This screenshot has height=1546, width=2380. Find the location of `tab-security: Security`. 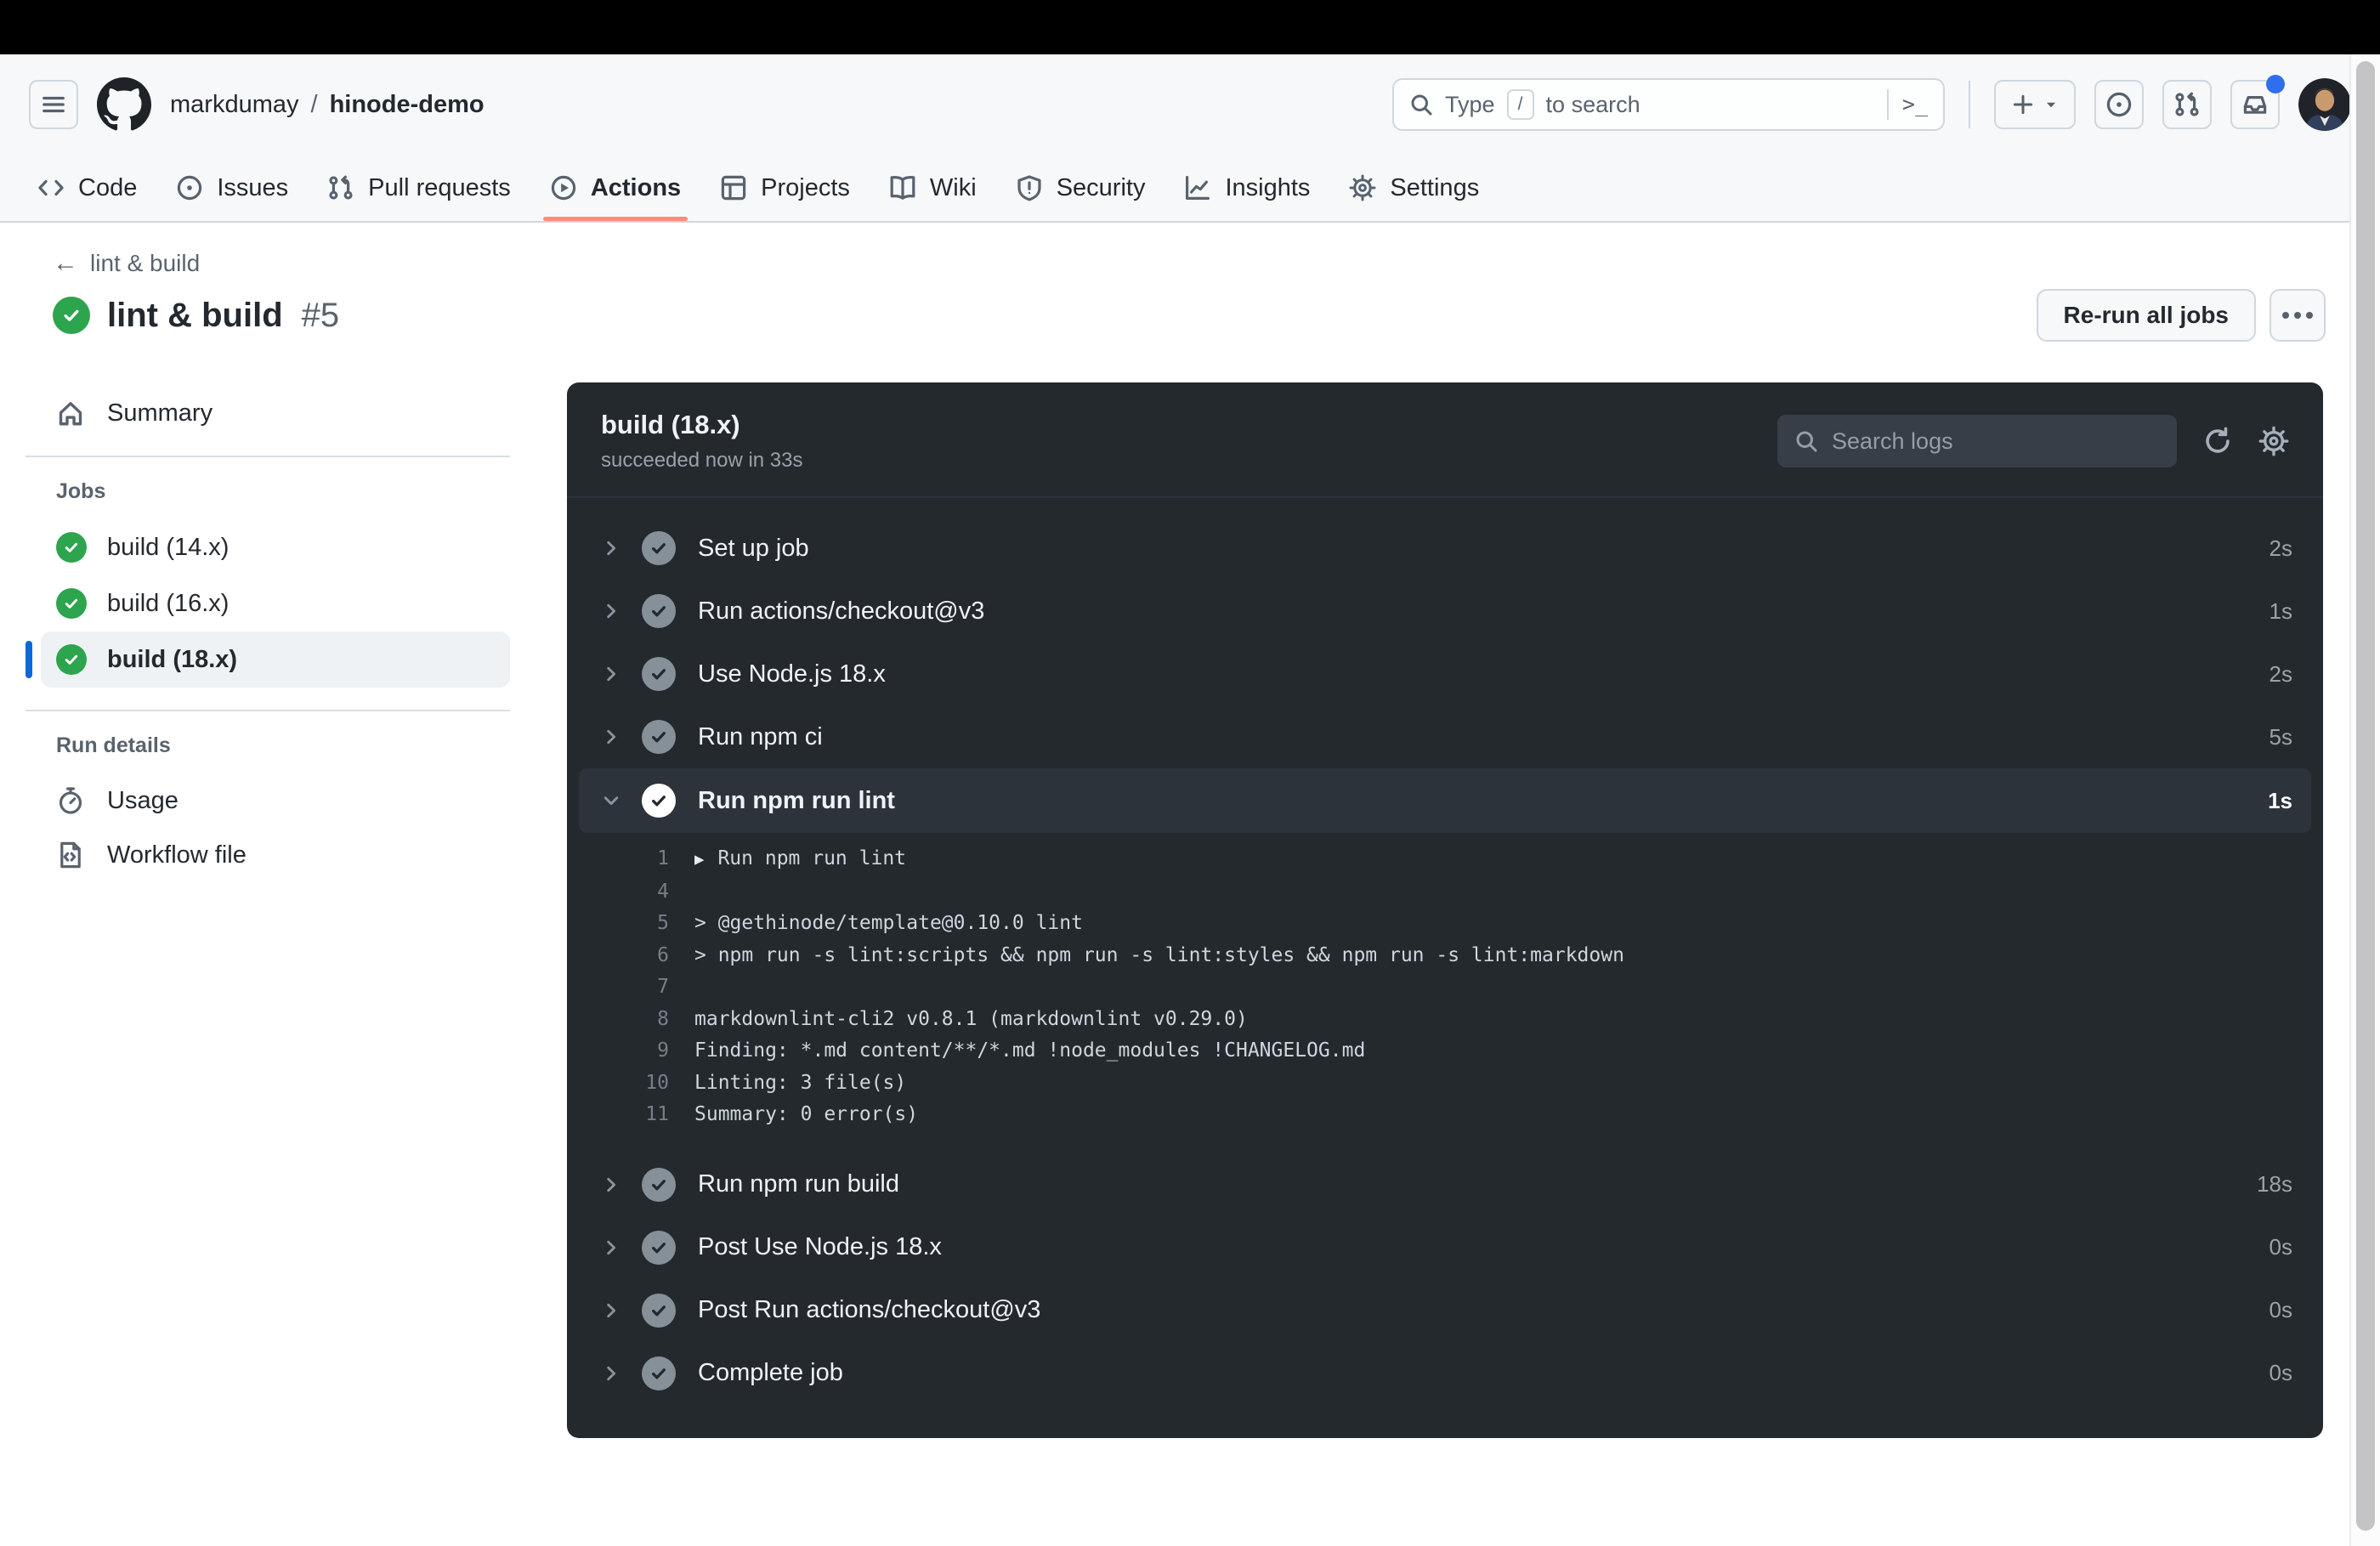

tab-security: Security is located at coordinates (1080, 188).